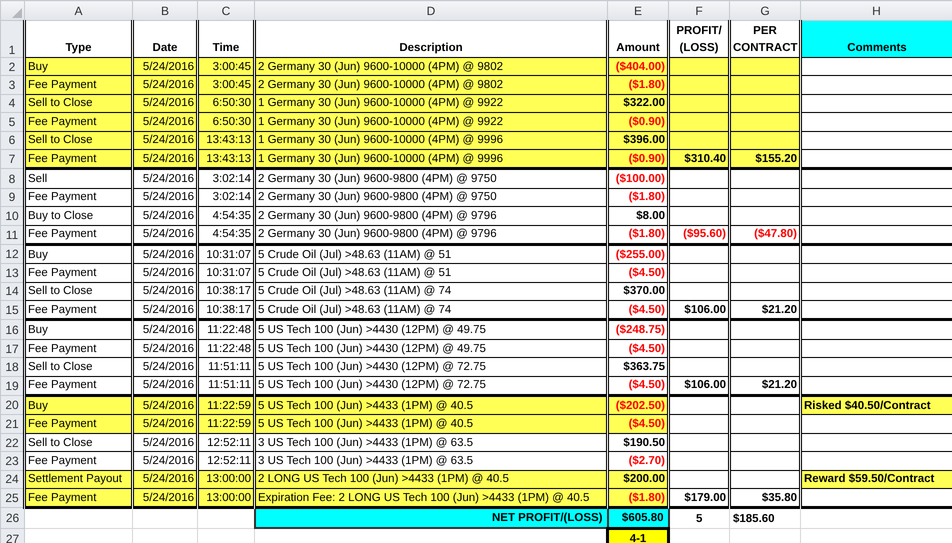 The image size is (952, 543). What do you see at coordinates (765, 310) in the screenshot?
I see `table-cell: $21.20` at bounding box center [765, 310].